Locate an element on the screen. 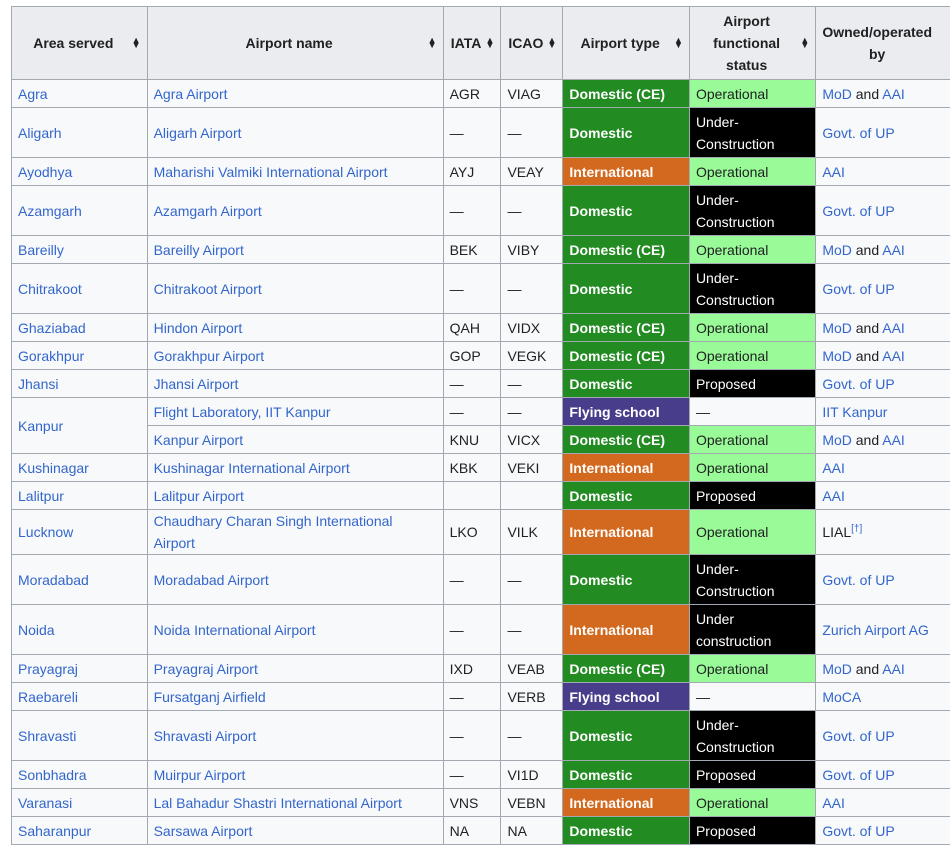 The width and height of the screenshot is (950, 845). cell-functional-status: Proposed is located at coordinates (752, 384).